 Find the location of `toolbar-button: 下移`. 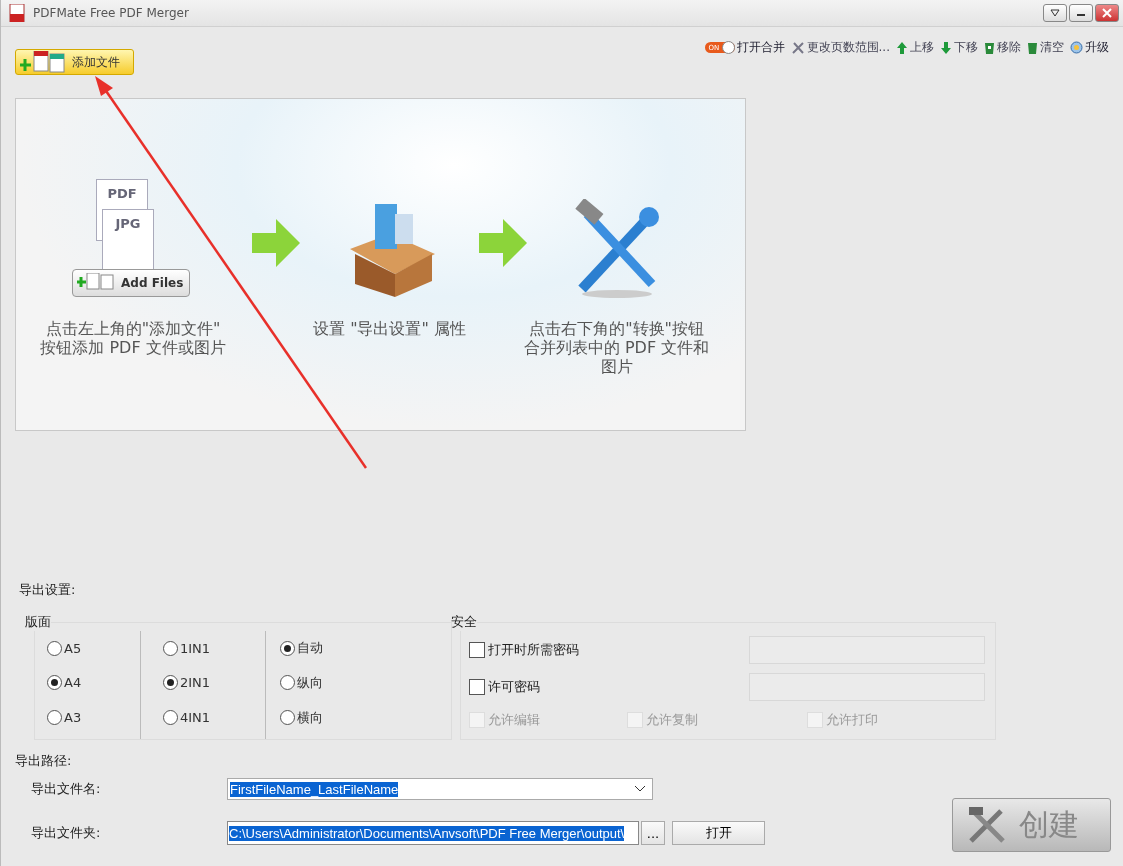

toolbar-button: 下移 is located at coordinates (959, 47).